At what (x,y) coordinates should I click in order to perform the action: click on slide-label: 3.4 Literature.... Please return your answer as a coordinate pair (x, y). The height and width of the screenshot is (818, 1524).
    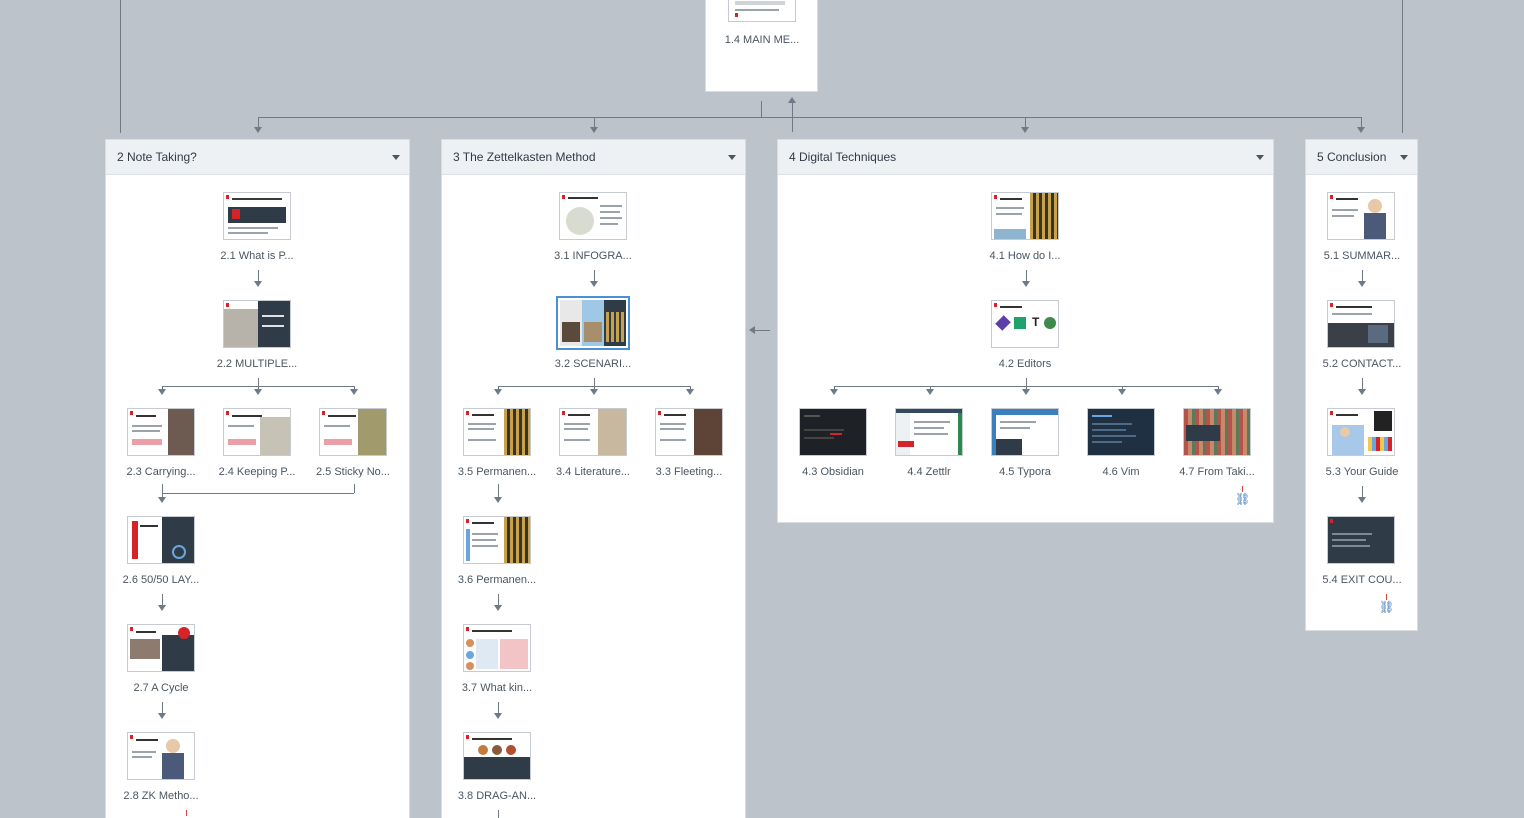
    Looking at the image, I should click on (593, 472).